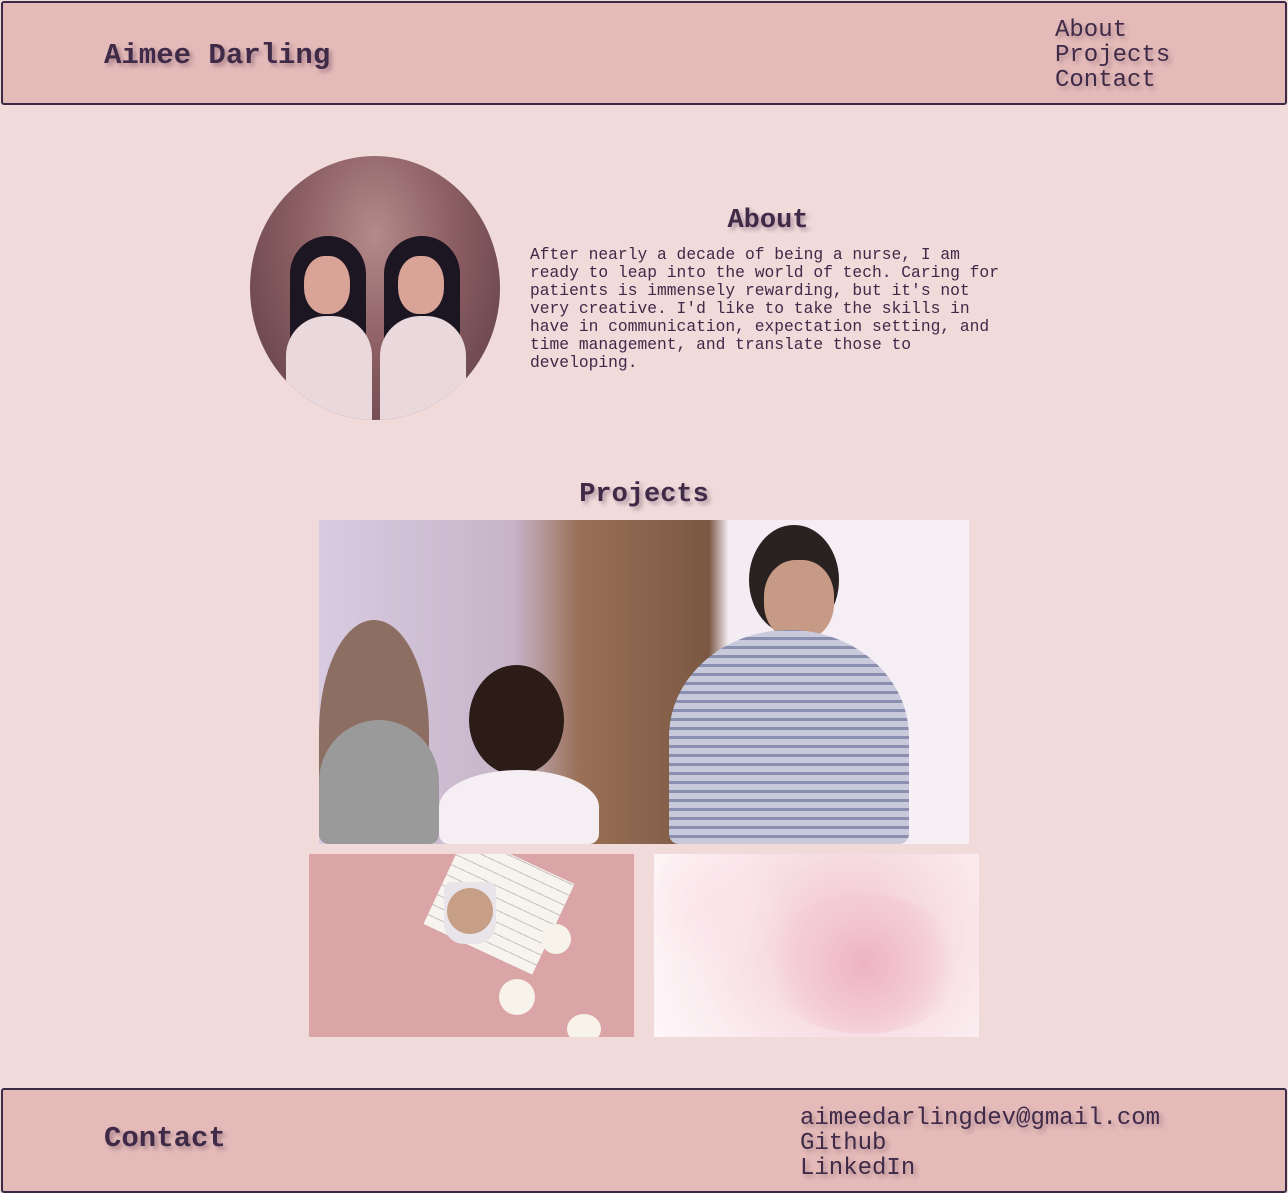 Image resolution: width=1288 pixels, height=1193 pixels. Describe the element at coordinates (519, 807) in the screenshot. I see `person-center-shirt` at that location.